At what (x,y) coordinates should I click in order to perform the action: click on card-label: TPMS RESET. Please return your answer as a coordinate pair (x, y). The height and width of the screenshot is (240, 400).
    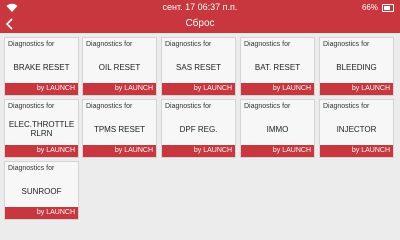
    Looking at the image, I should click on (119, 129).